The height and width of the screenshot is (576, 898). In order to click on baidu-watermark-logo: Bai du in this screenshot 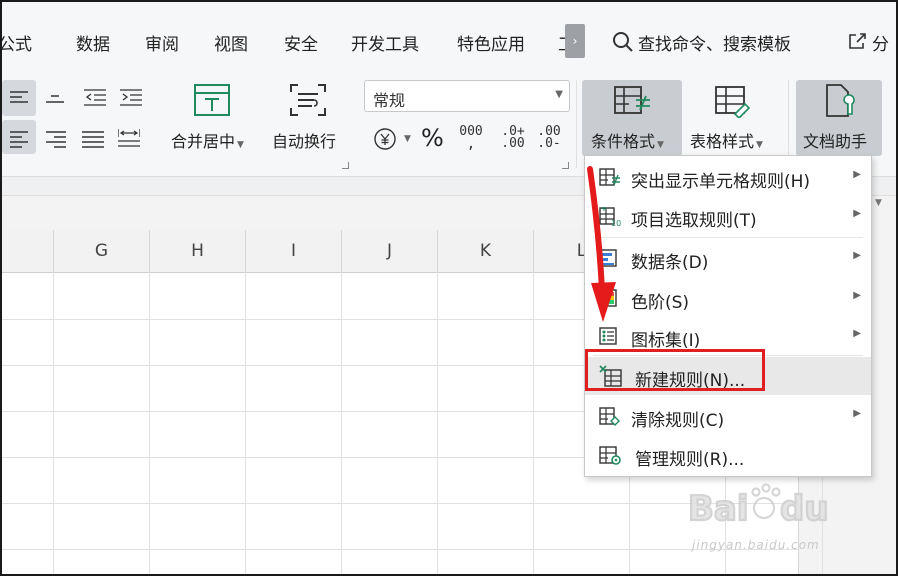, I will do `click(759, 506)`.